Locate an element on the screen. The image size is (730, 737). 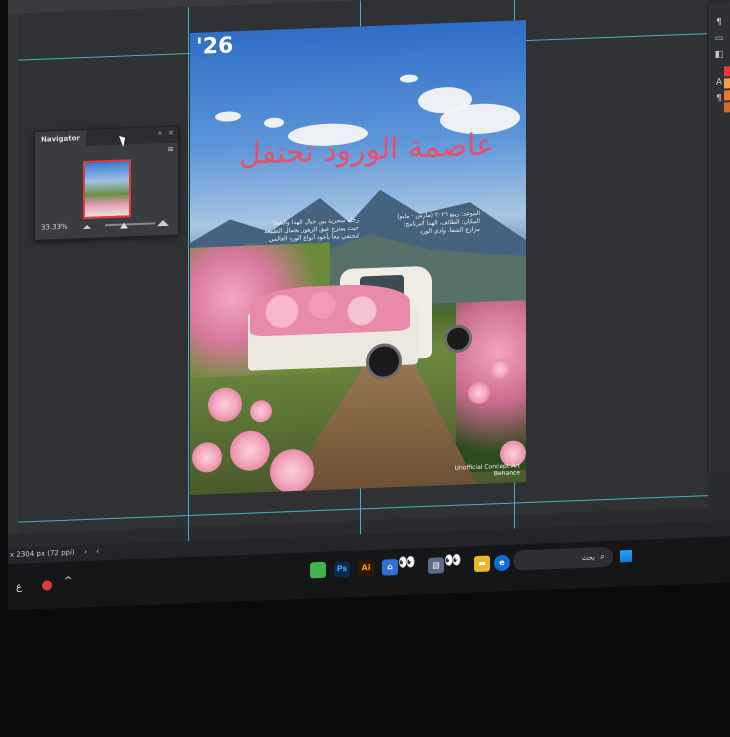
panel-menu-icon: ≡ is located at coordinates (170, 149).